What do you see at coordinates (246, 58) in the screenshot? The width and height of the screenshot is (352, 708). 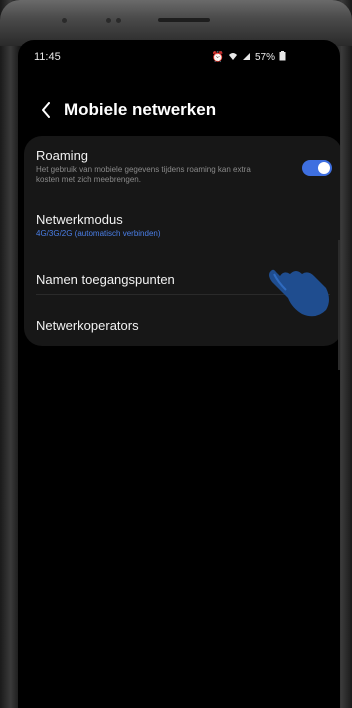 I see `signal-icon` at bounding box center [246, 58].